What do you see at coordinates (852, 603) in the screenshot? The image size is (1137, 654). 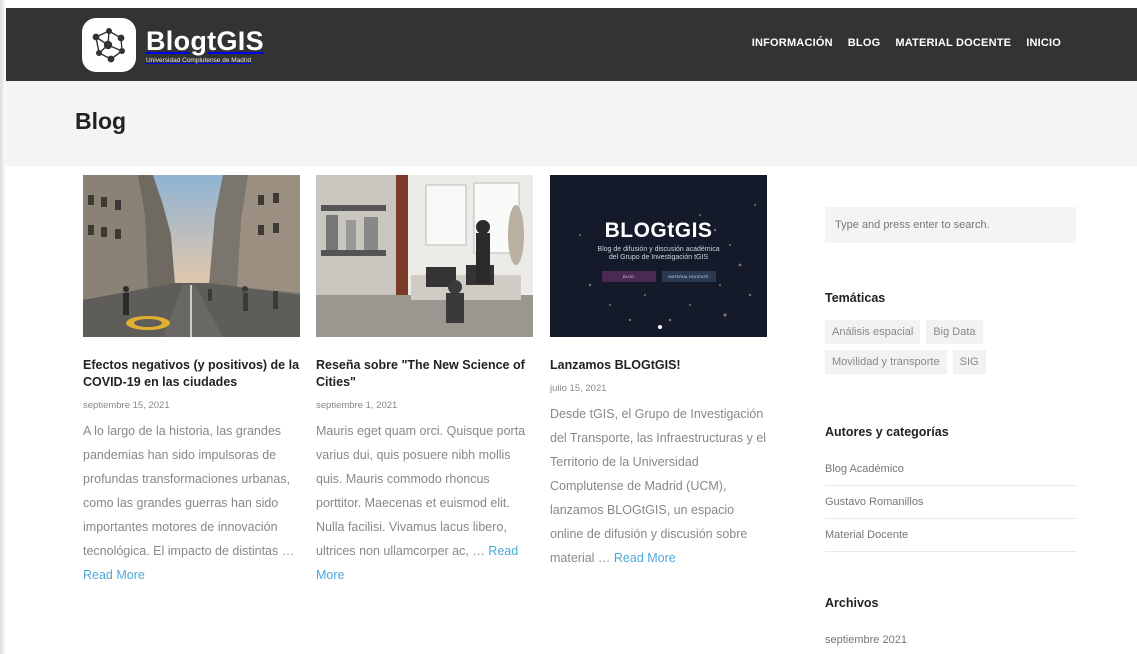 I see `archivos-heading: Archivos` at bounding box center [852, 603].